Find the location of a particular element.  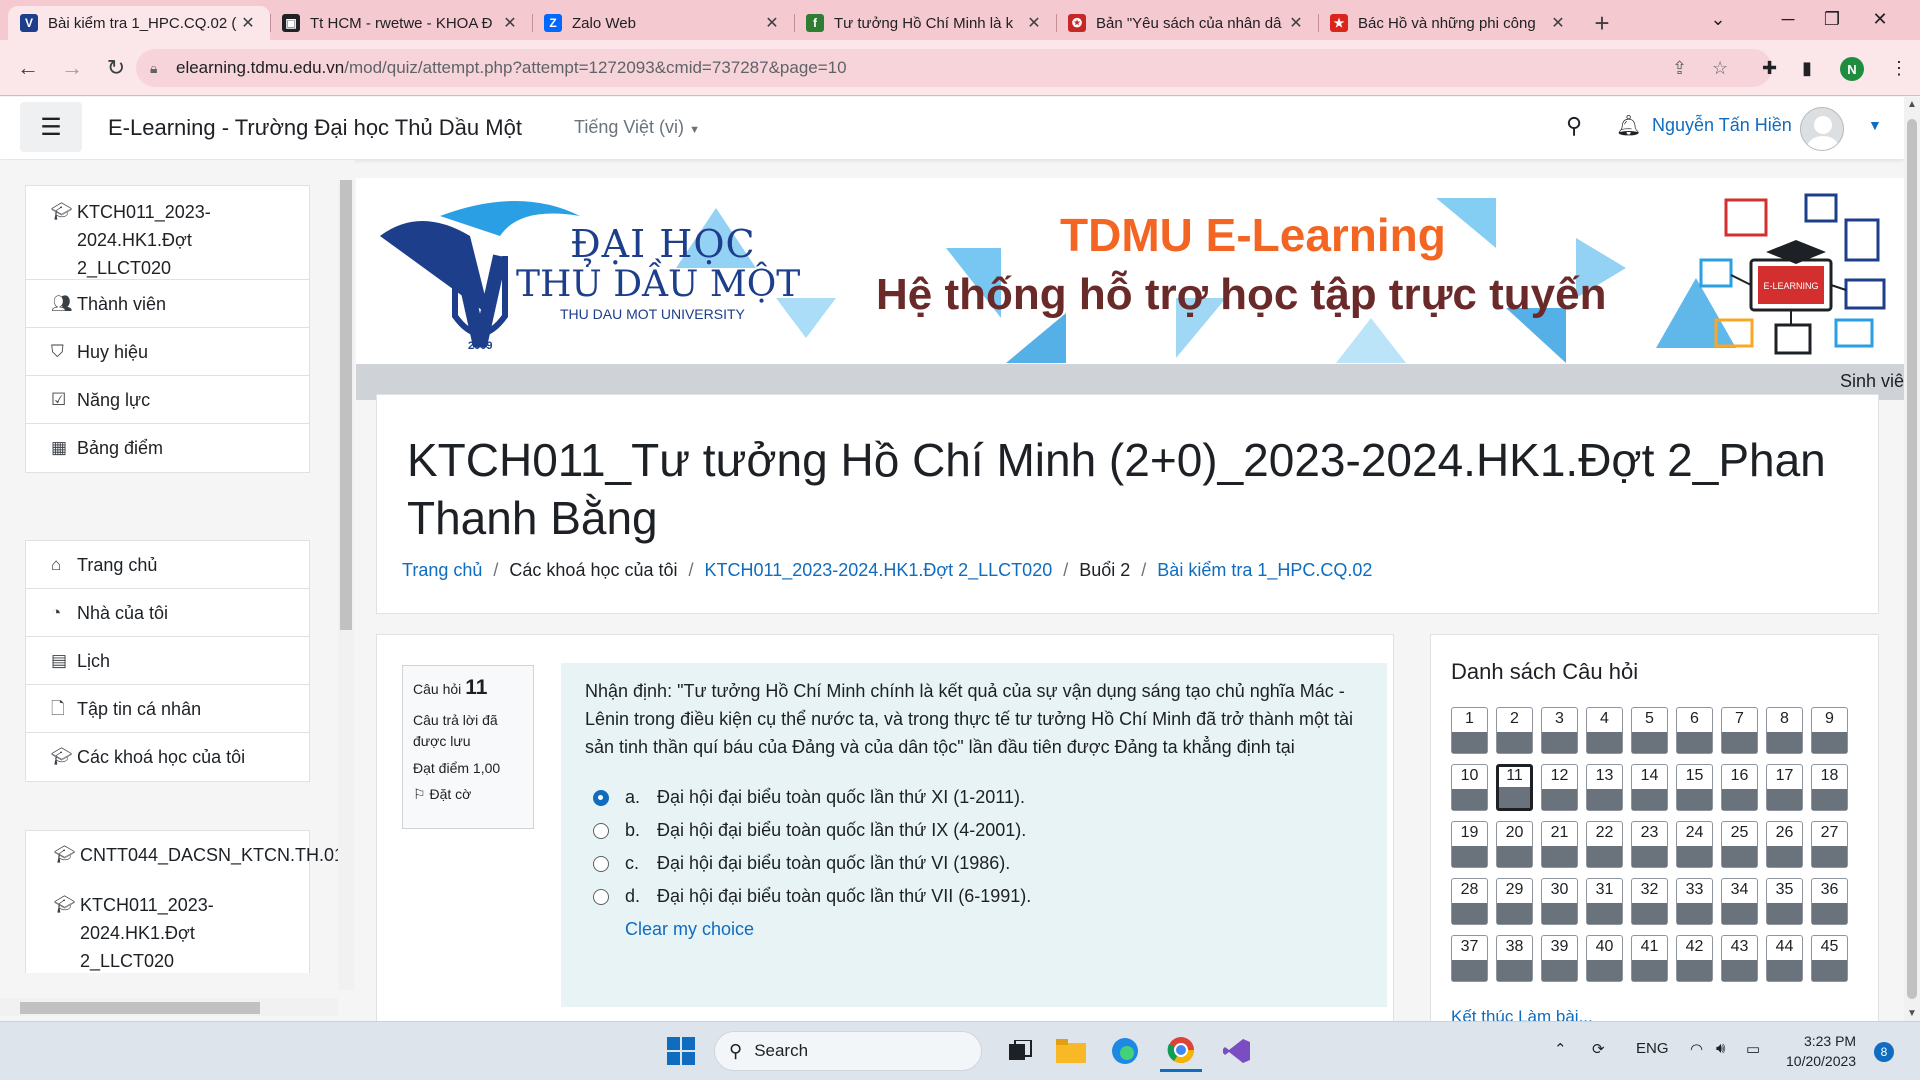

chrome-browser-icon is located at coordinates (1181, 1051).